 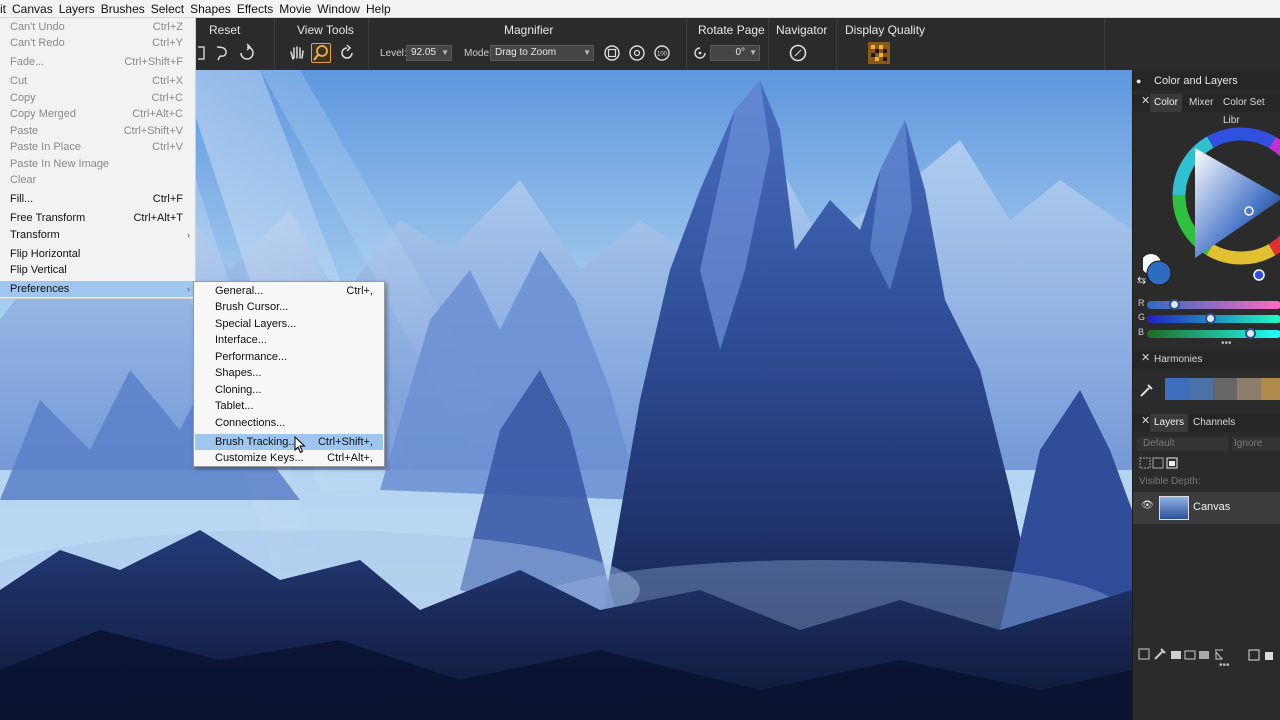 What do you see at coordinates (98, 43) in the screenshot?
I see `menu-item-redo: Can't Redo Ctrl+Y` at bounding box center [98, 43].